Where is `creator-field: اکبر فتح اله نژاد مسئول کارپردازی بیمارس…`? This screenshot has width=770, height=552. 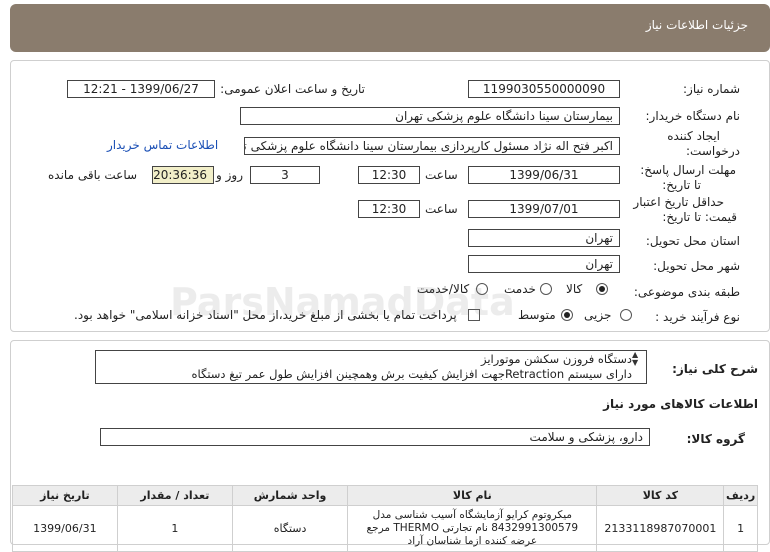 creator-field: اکبر فتح اله نژاد مسئول کارپردازی بیمارس… is located at coordinates (432, 146).